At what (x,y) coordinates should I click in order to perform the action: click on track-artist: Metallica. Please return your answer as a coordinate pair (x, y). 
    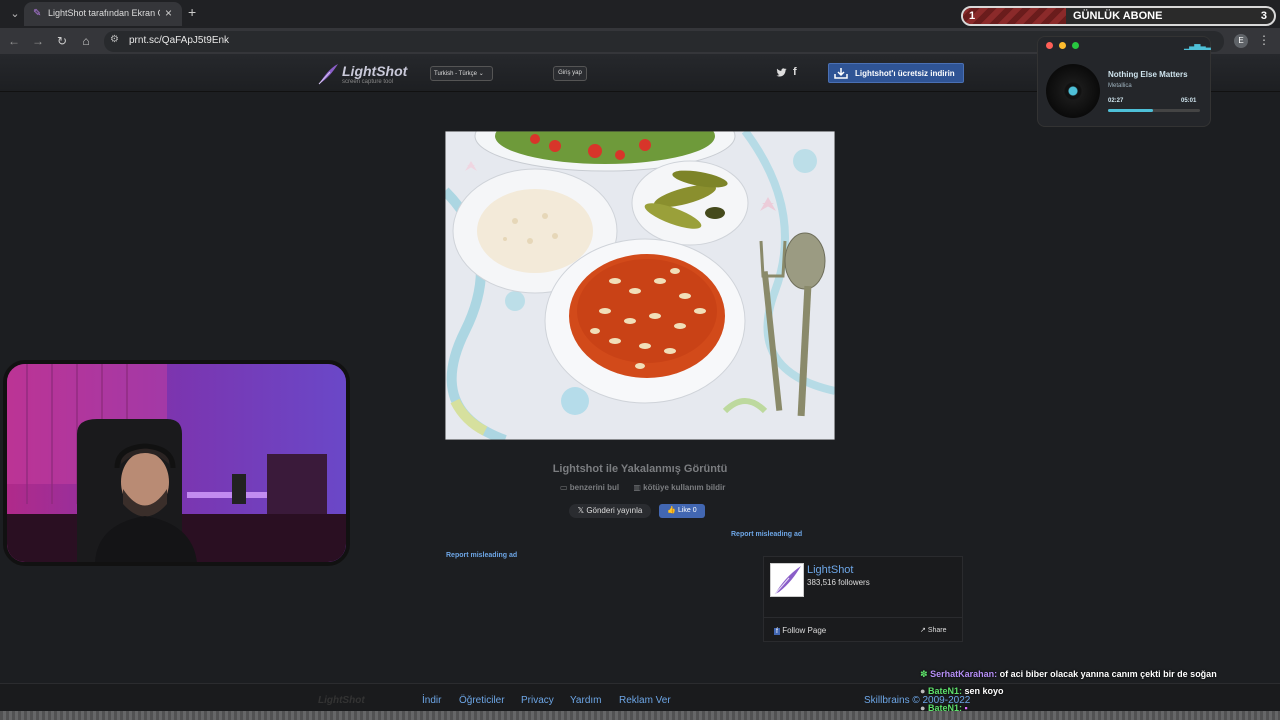
    Looking at the image, I should click on (1120, 86).